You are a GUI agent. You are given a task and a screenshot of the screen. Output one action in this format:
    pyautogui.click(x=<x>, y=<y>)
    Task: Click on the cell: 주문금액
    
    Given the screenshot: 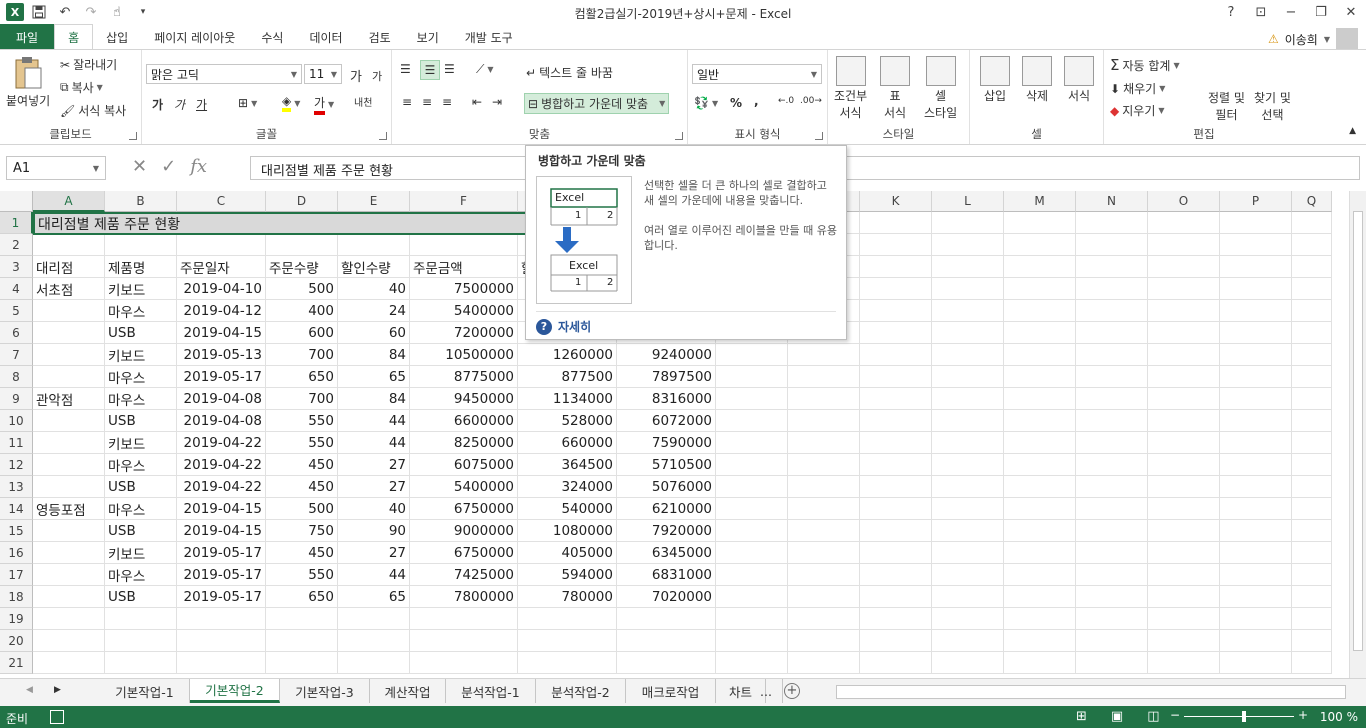 What is the action you would take?
    pyautogui.click(x=464, y=267)
    